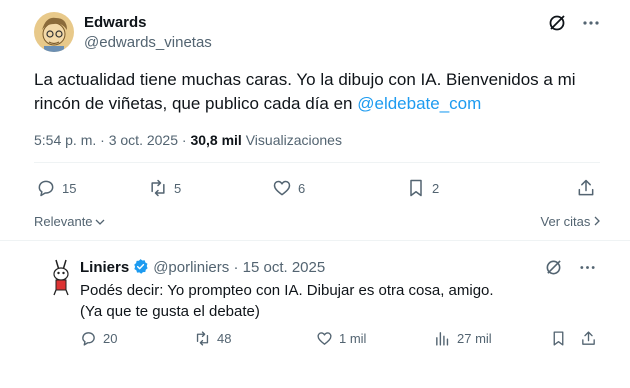 The height and width of the screenshot is (388, 630). Describe the element at coordinates (319, 190) in the screenshot. I see `tweet-actions: 15 5 6 2` at that location.